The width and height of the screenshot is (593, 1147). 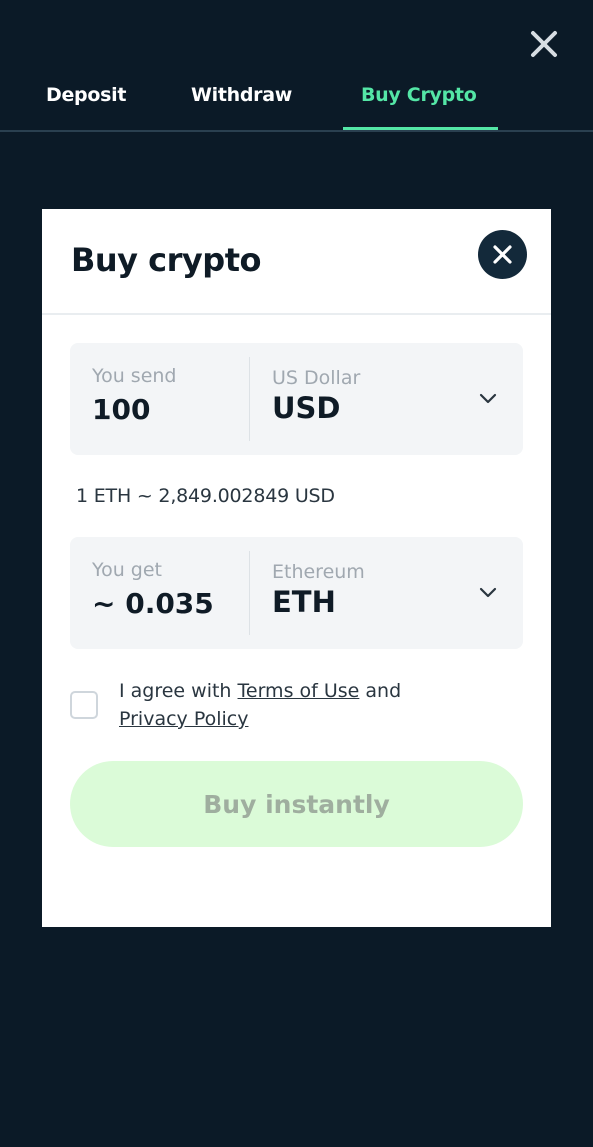 What do you see at coordinates (241, 95) in the screenshot?
I see `tab-withdraw: Withdraw` at bounding box center [241, 95].